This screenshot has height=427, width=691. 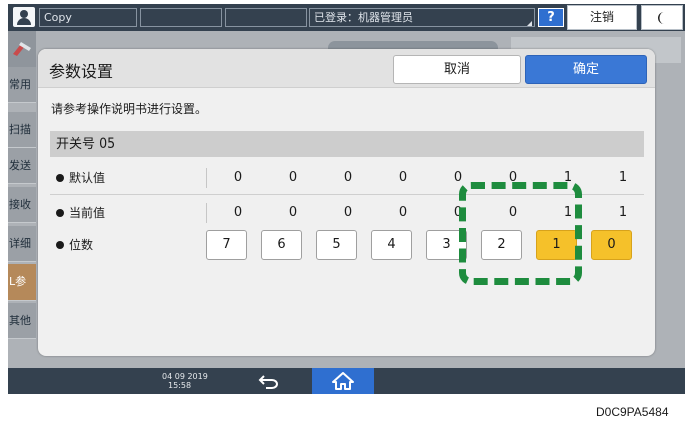 What do you see at coordinates (22, 166) in the screenshot?
I see `sidebar-item-send: 发送` at bounding box center [22, 166].